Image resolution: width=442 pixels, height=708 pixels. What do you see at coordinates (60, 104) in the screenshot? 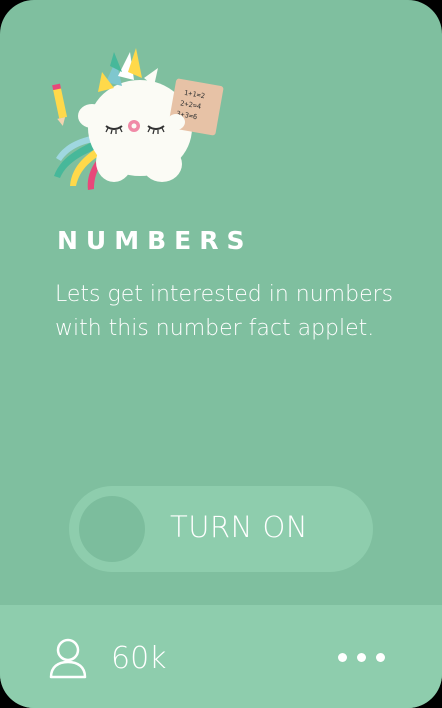
I see `pencil` at bounding box center [60, 104].